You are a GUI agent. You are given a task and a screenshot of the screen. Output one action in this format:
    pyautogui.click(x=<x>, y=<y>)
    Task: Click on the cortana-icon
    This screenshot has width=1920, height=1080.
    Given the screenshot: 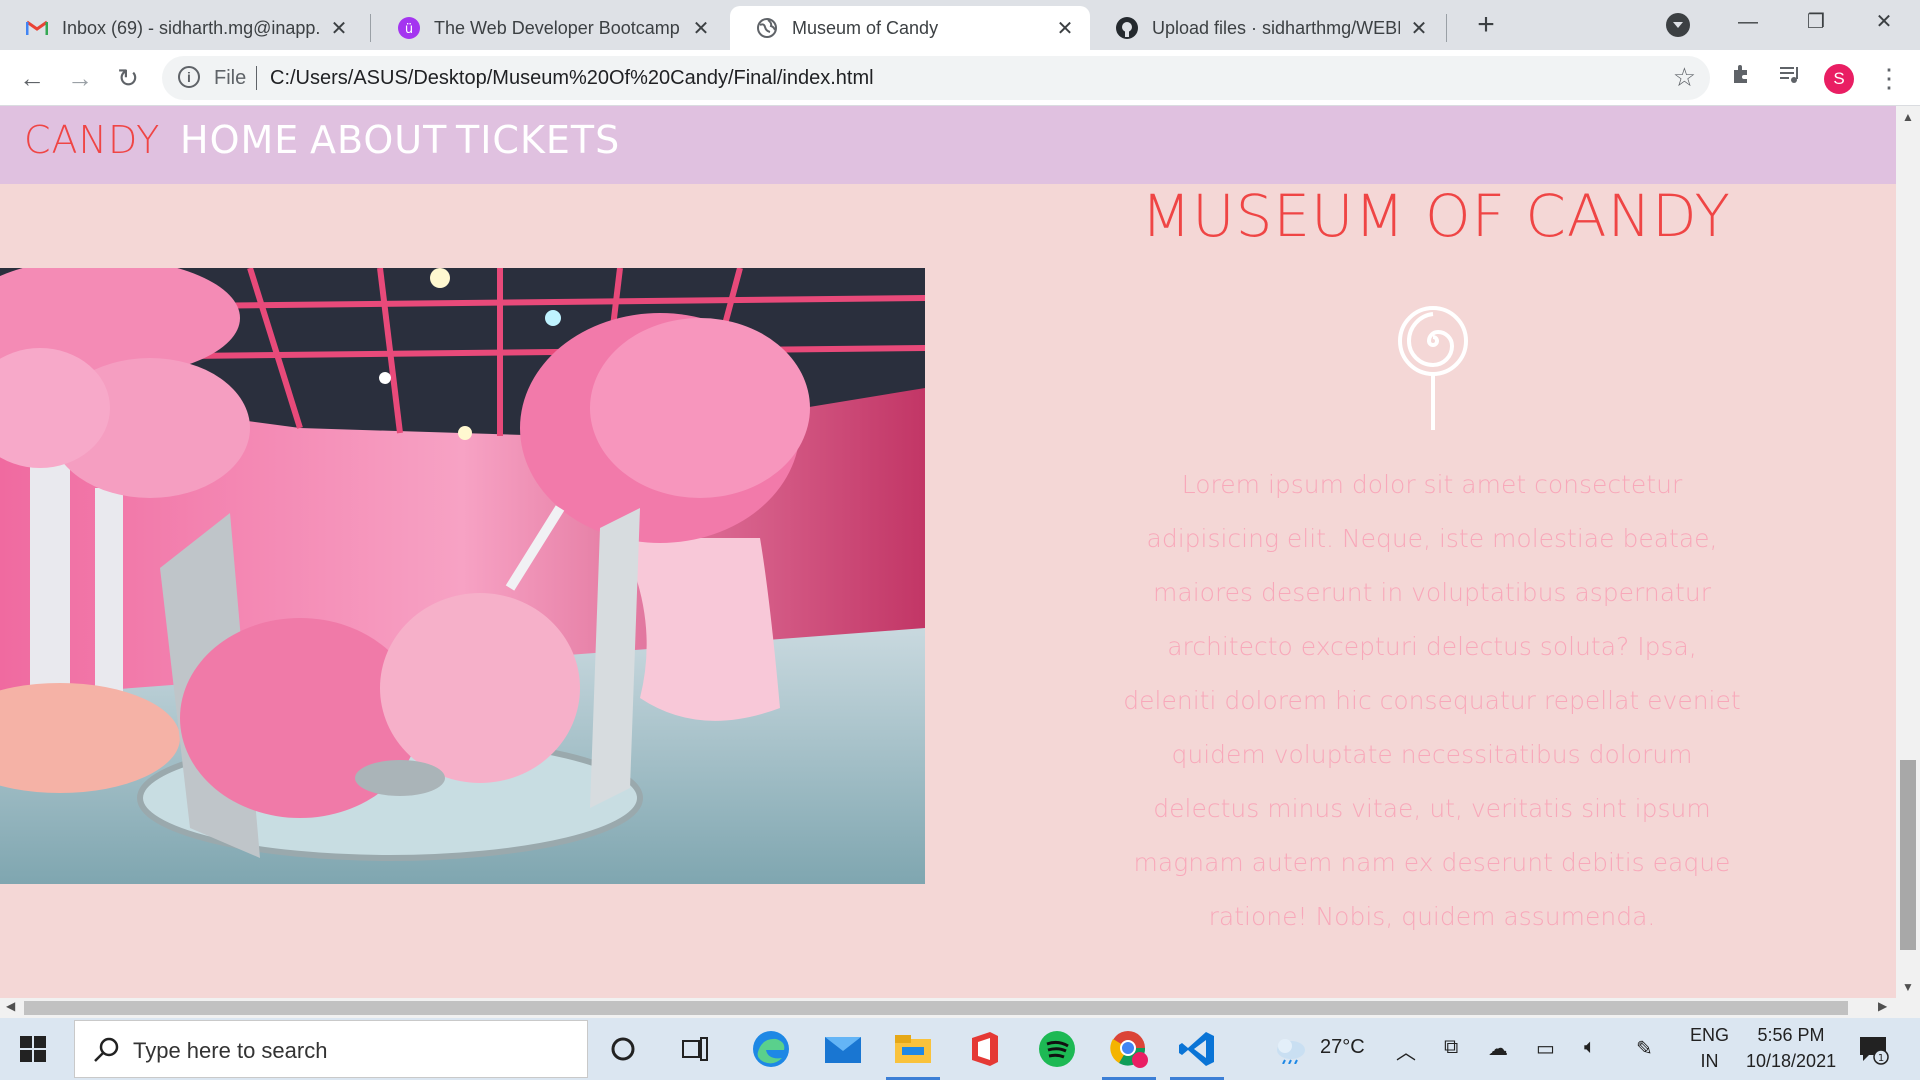 What is the action you would take?
    pyautogui.click(x=623, y=1049)
    